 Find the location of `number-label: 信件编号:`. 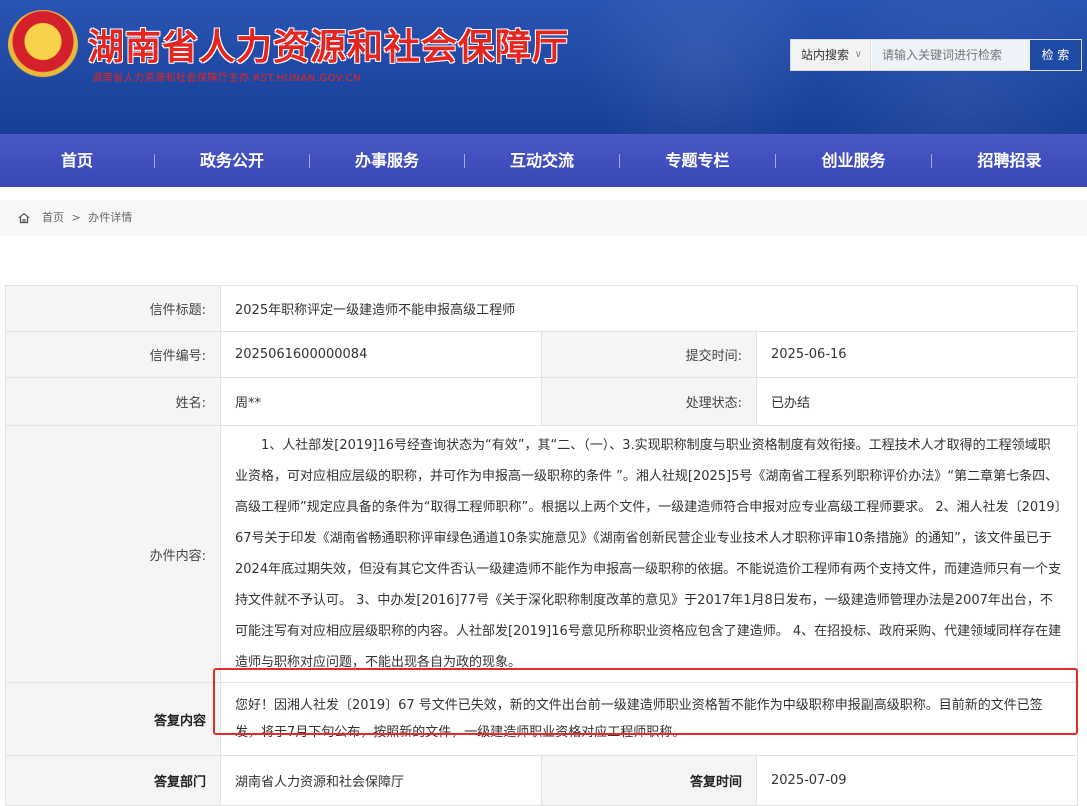

number-label: 信件编号: is located at coordinates (113, 354).